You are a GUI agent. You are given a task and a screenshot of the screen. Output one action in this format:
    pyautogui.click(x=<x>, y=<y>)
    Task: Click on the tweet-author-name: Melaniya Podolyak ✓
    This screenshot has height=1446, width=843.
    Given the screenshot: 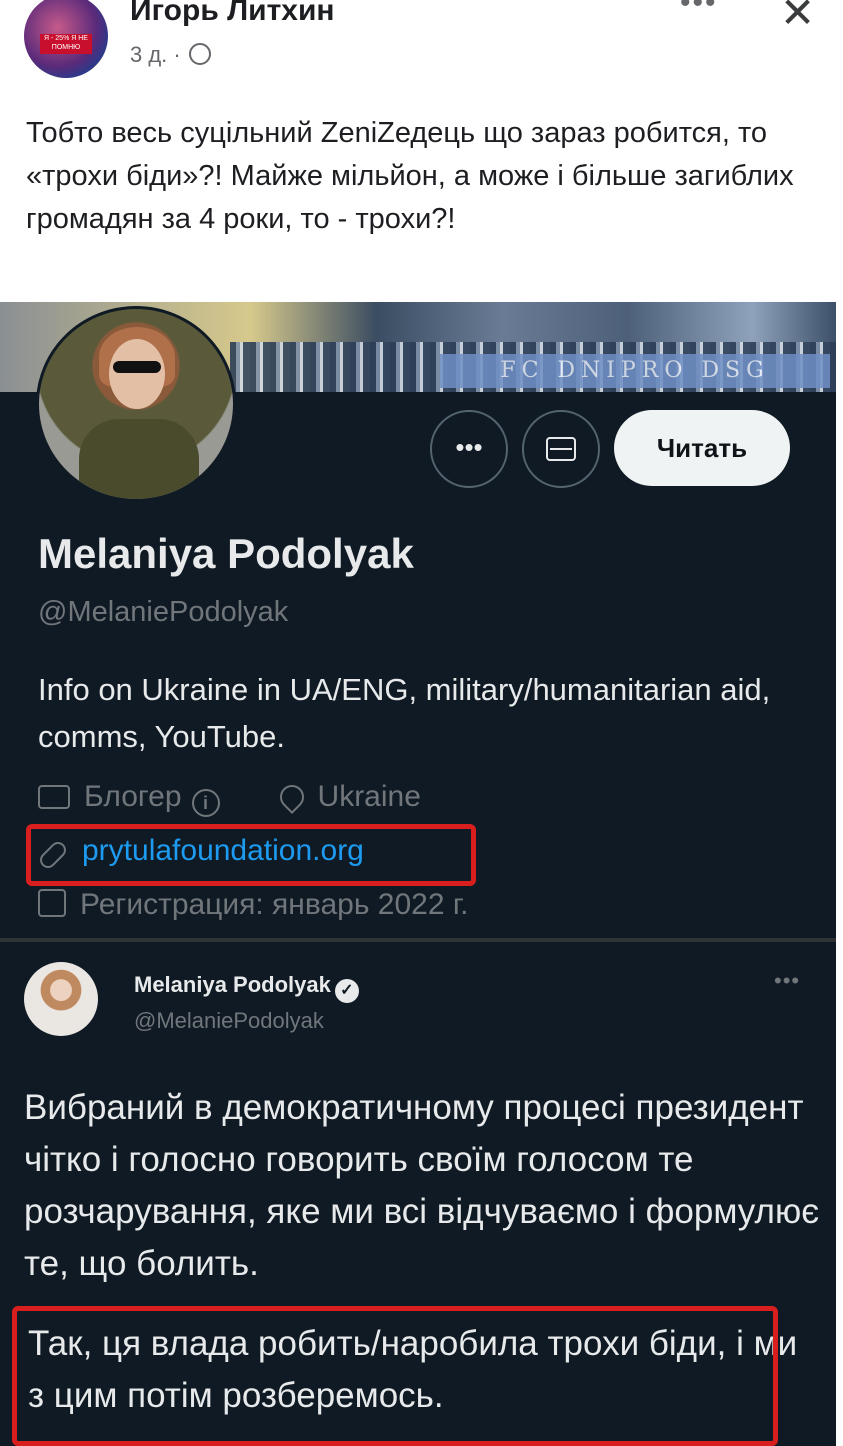 What is the action you would take?
    pyautogui.click(x=246, y=987)
    